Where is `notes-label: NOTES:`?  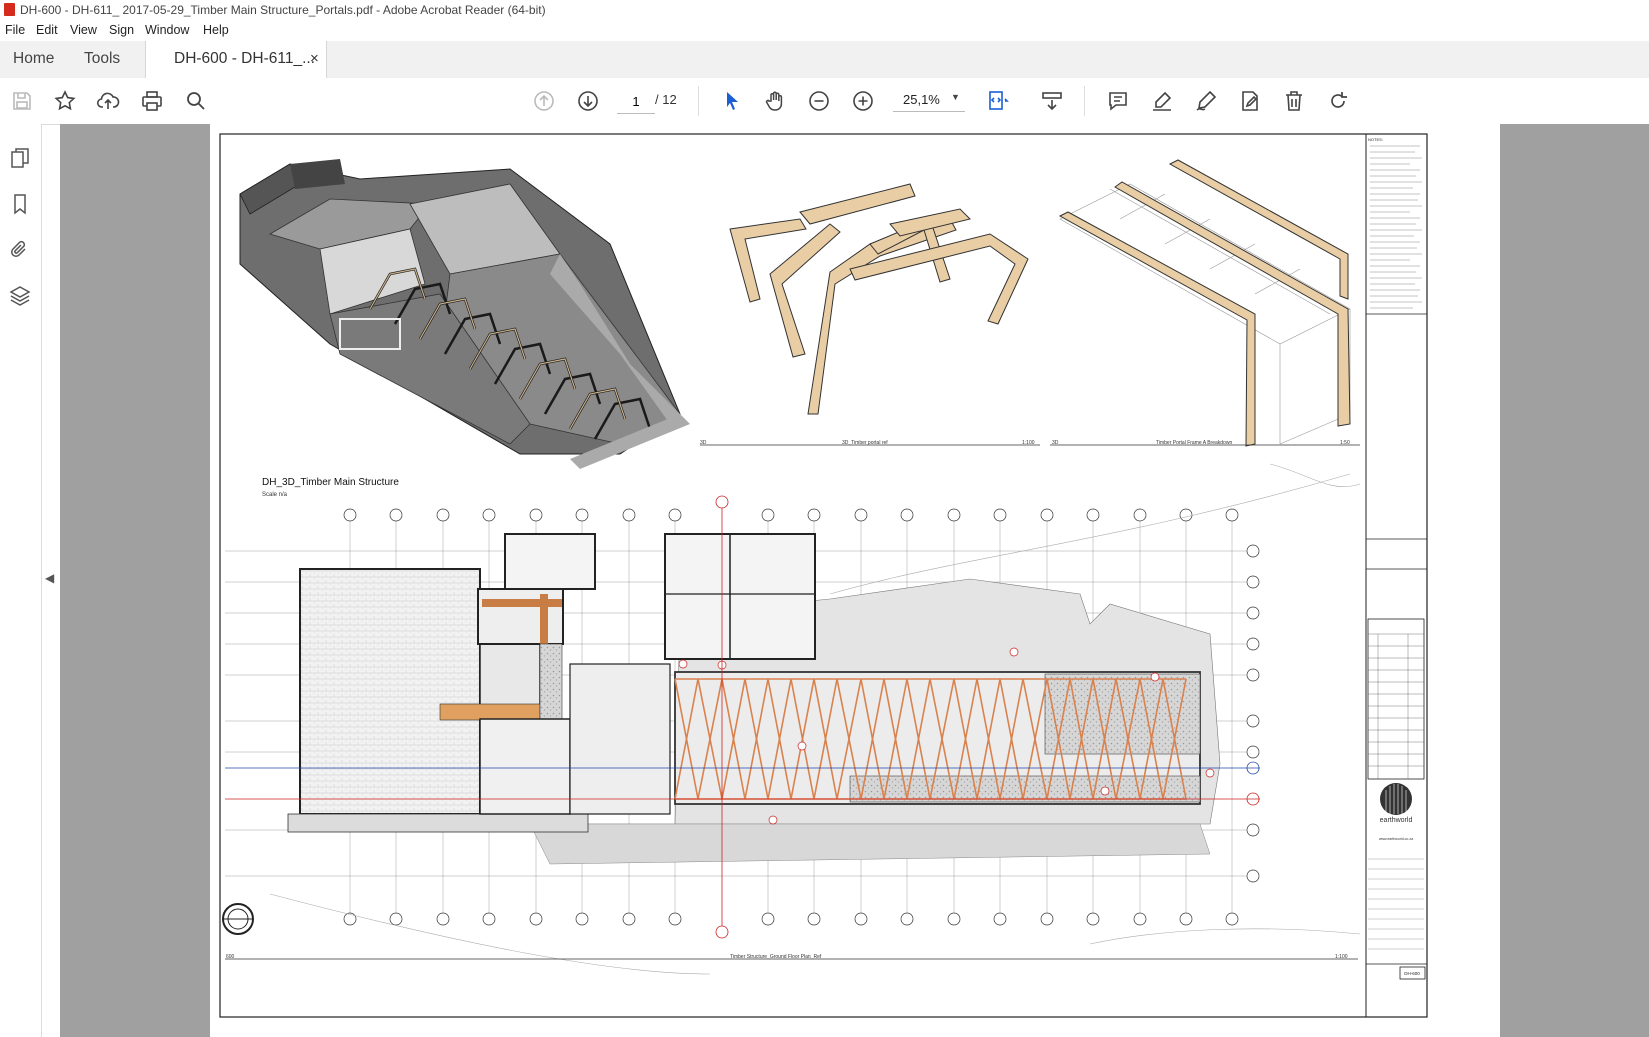
notes-label: NOTES: is located at coordinates (1375, 139).